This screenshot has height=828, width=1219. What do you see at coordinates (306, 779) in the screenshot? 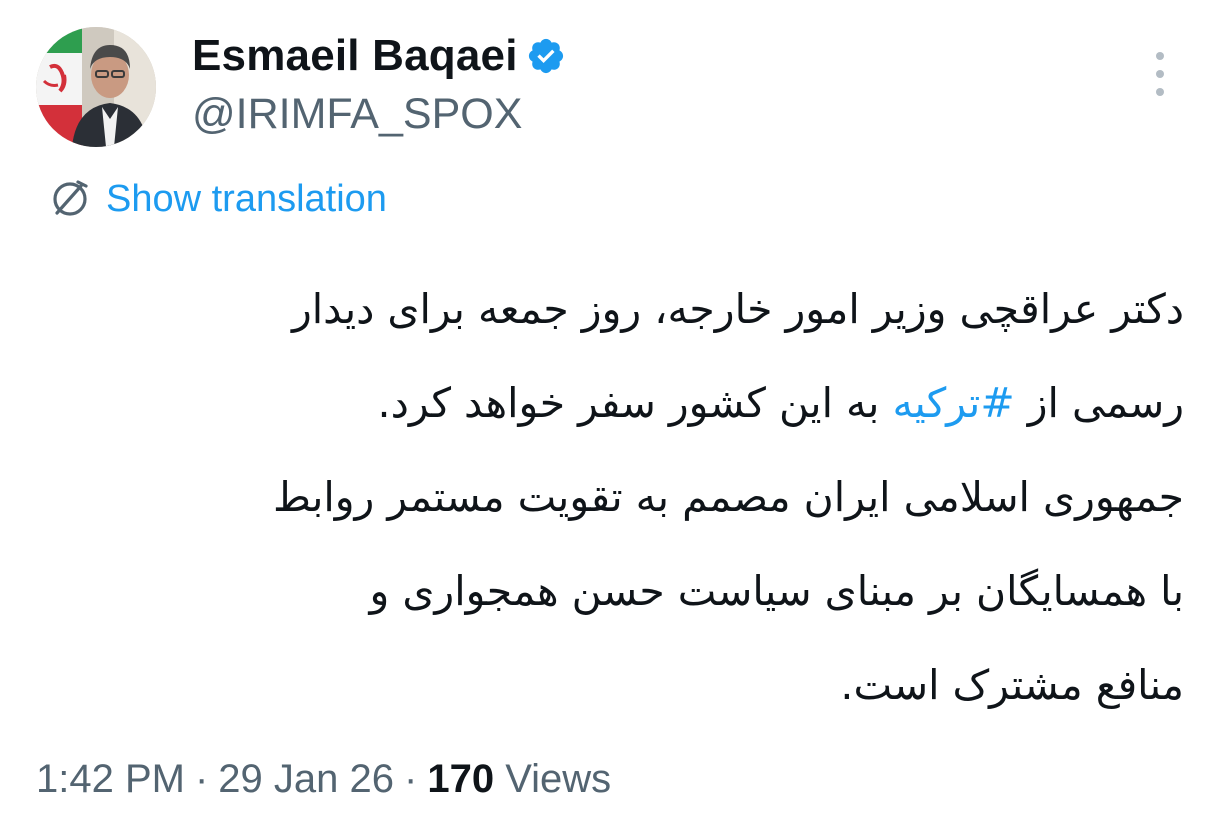
I see `tweet-date: 29 Jan 26` at bounding box center [306, 779].